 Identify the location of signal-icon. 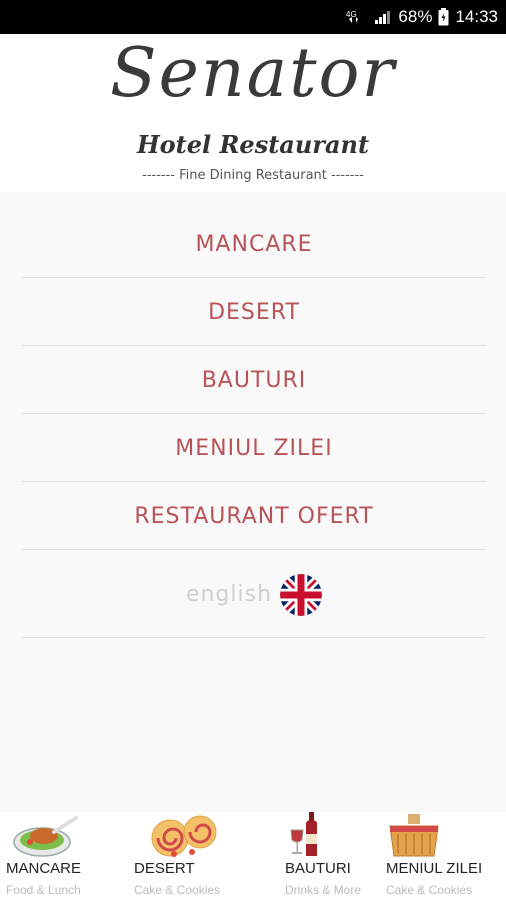
(383, 17).